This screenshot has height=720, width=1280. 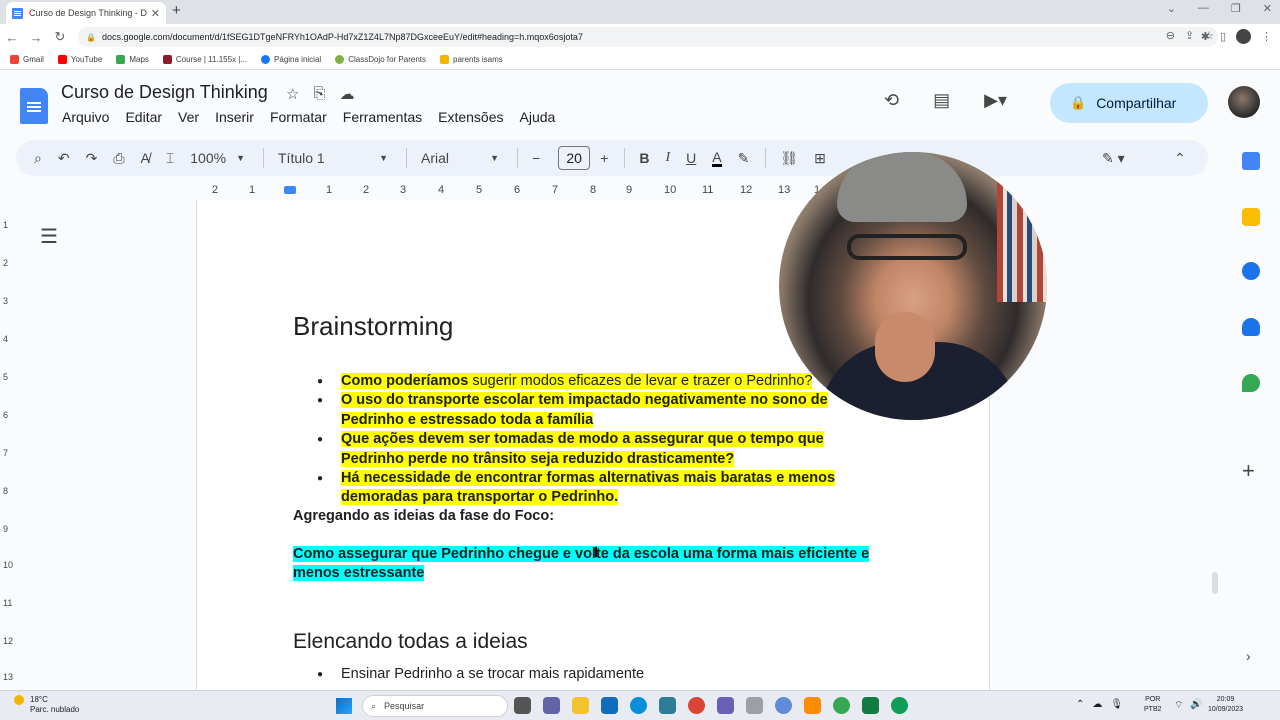 What do you see at coordinates (1248, 471) in the screenshot?
I see `add-addon-icon: +` at bounding box center [1248, 471].